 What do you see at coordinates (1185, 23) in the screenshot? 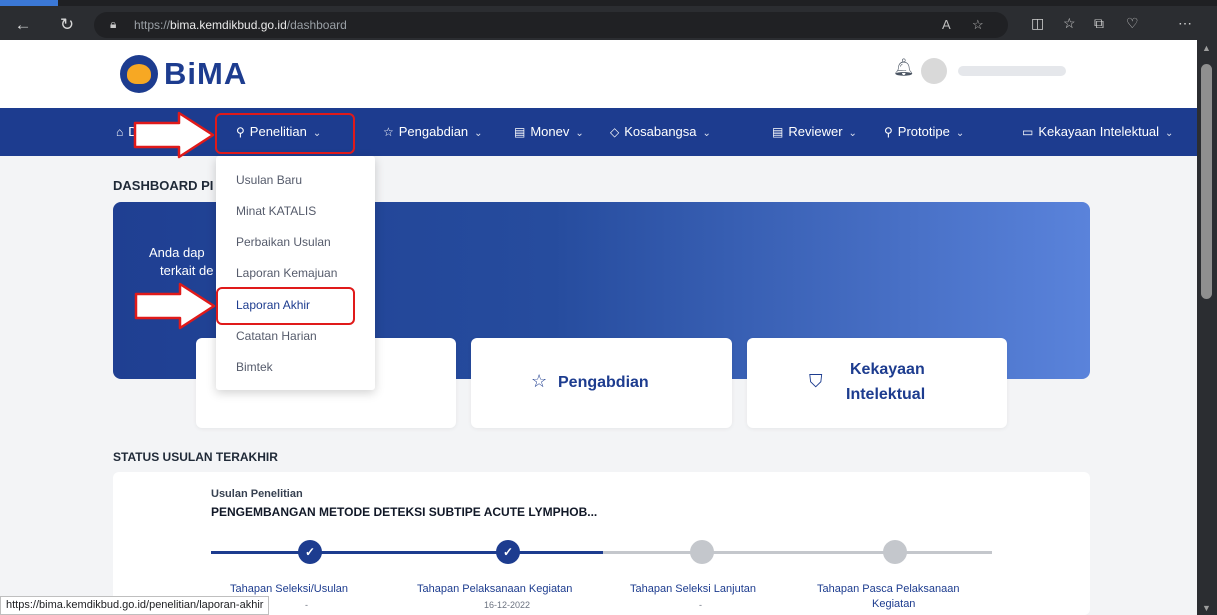
I see `more-menu-icon: ⋯` at bounding box center [1185, 23].